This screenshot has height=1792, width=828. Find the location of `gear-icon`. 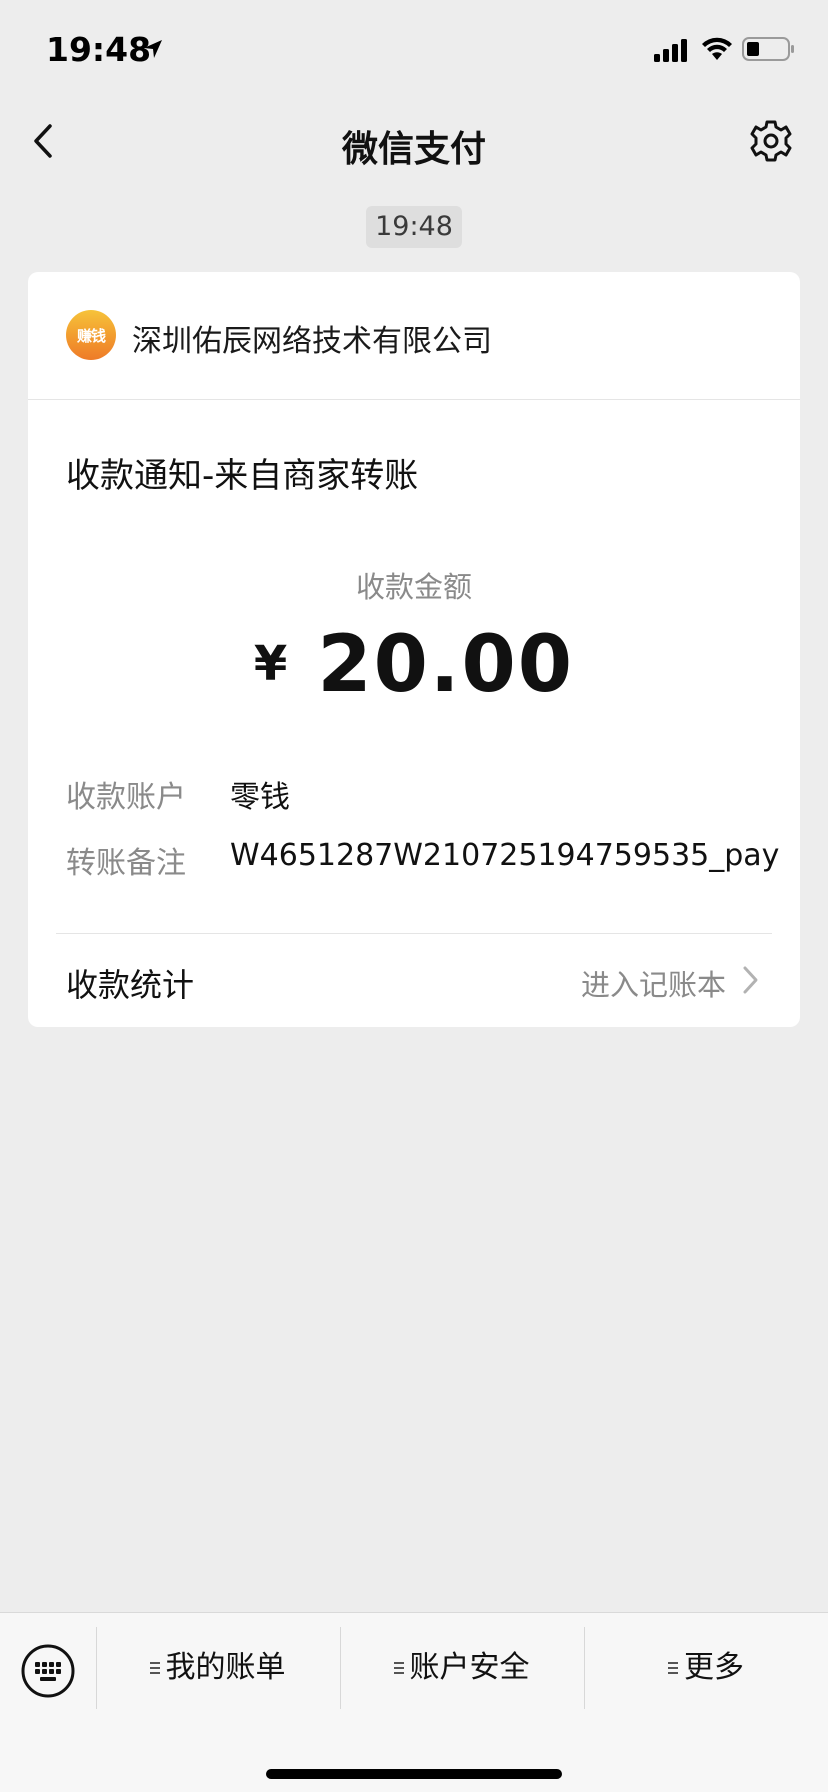

gear-icon is located at coordinates (771, 141).